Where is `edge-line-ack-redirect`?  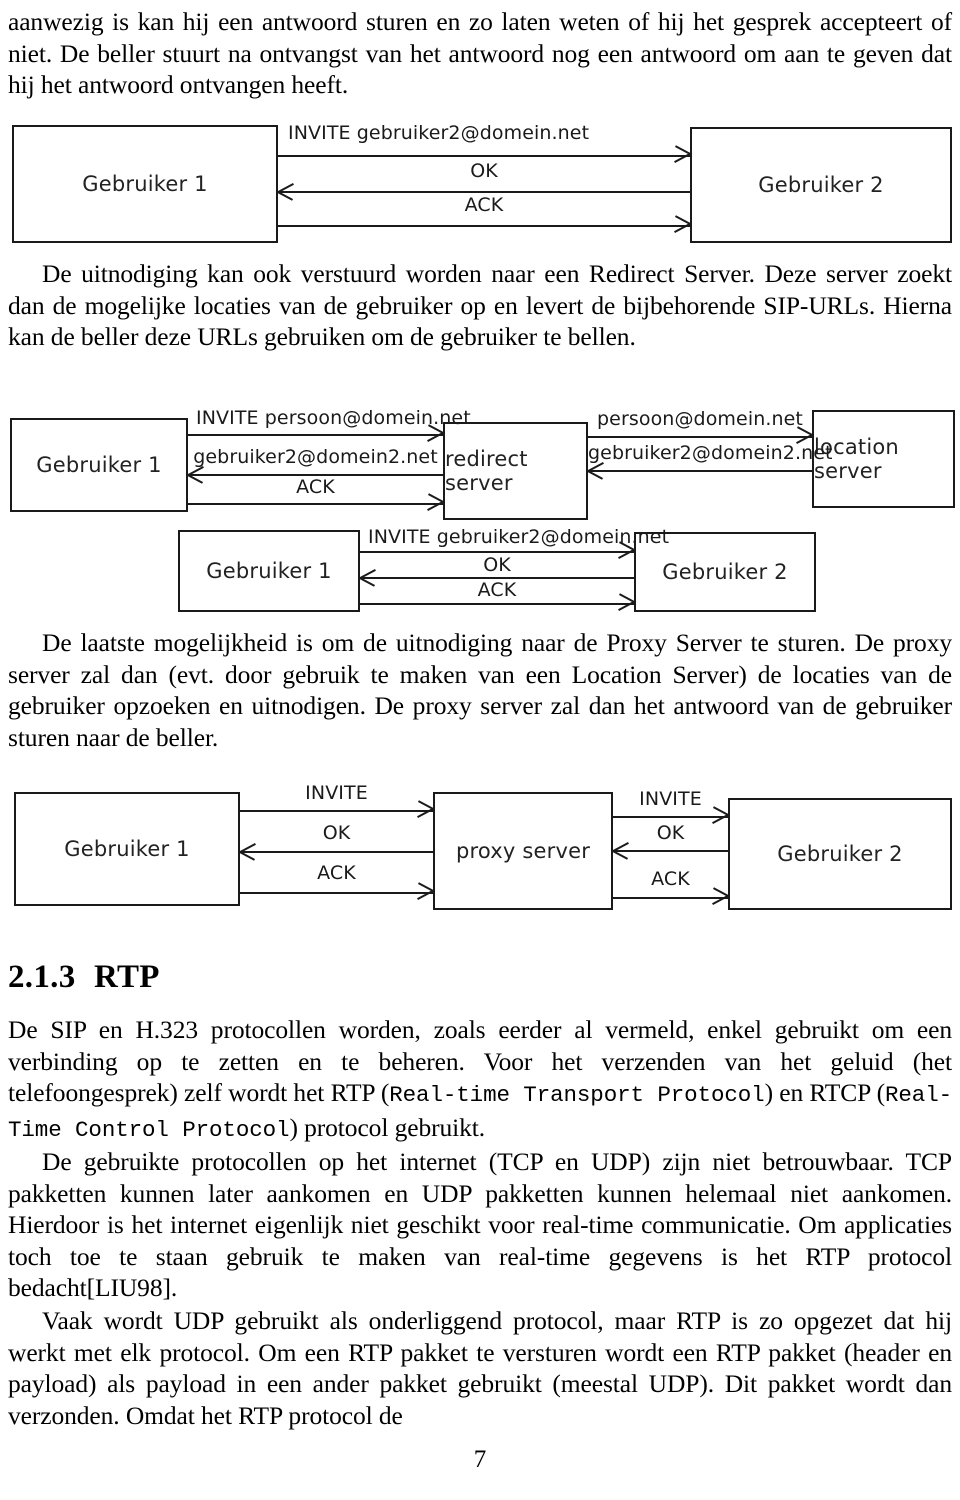 edge-line-ack-redirect is located at coordinates (315, 504).